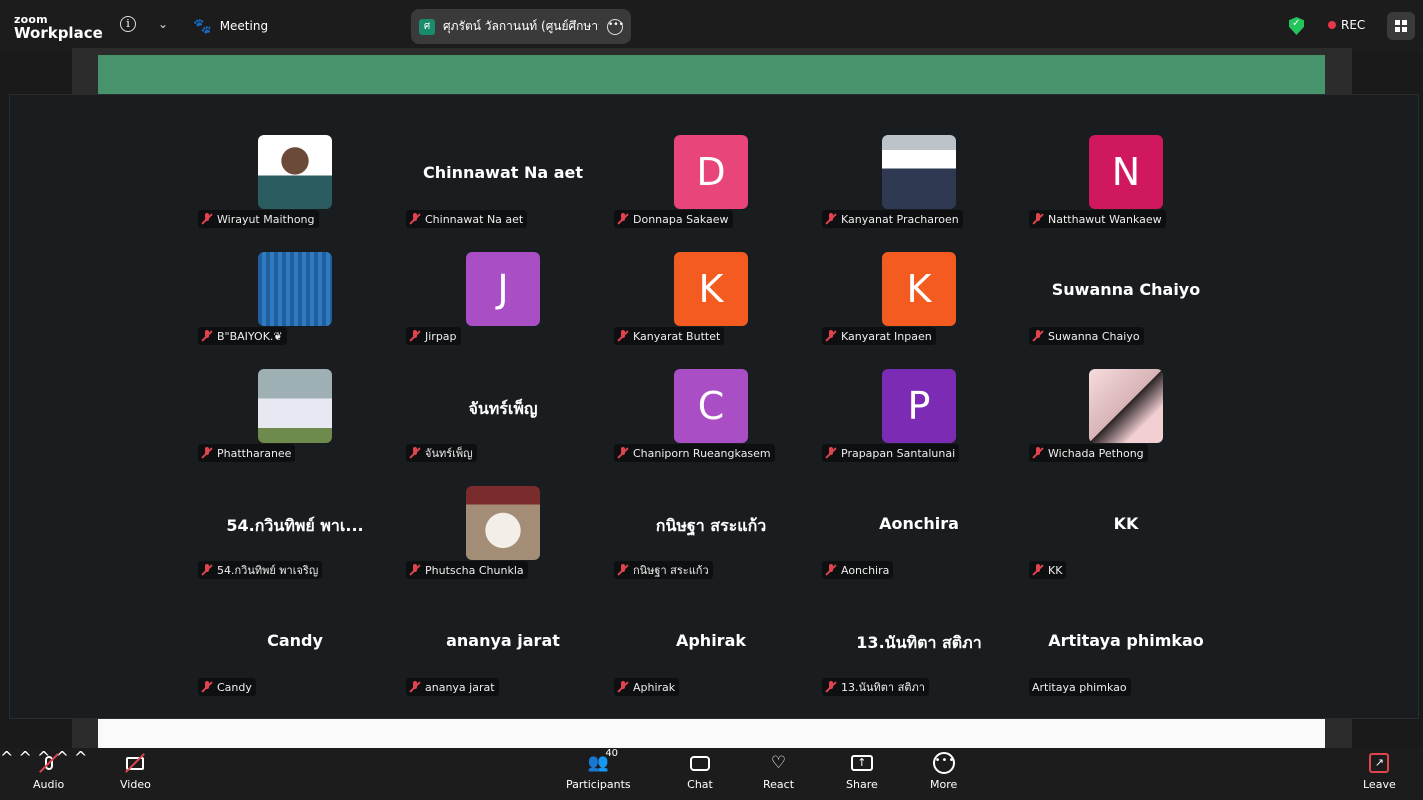 This screenshot has width=1423, height=800. What do you see at coordinates (268, 570) in the screenshot?
I see `participant-name: 54.กวินทิพย์ พาเจริญ` at bounding box center [268, 570].